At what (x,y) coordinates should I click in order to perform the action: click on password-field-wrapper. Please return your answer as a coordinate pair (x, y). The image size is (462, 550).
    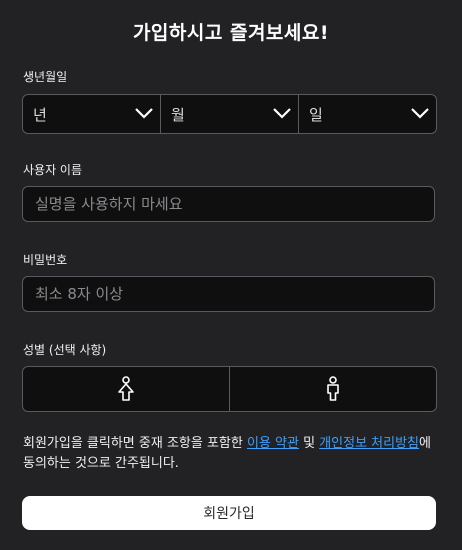
    Looking at the image, I should click on (228, 294).